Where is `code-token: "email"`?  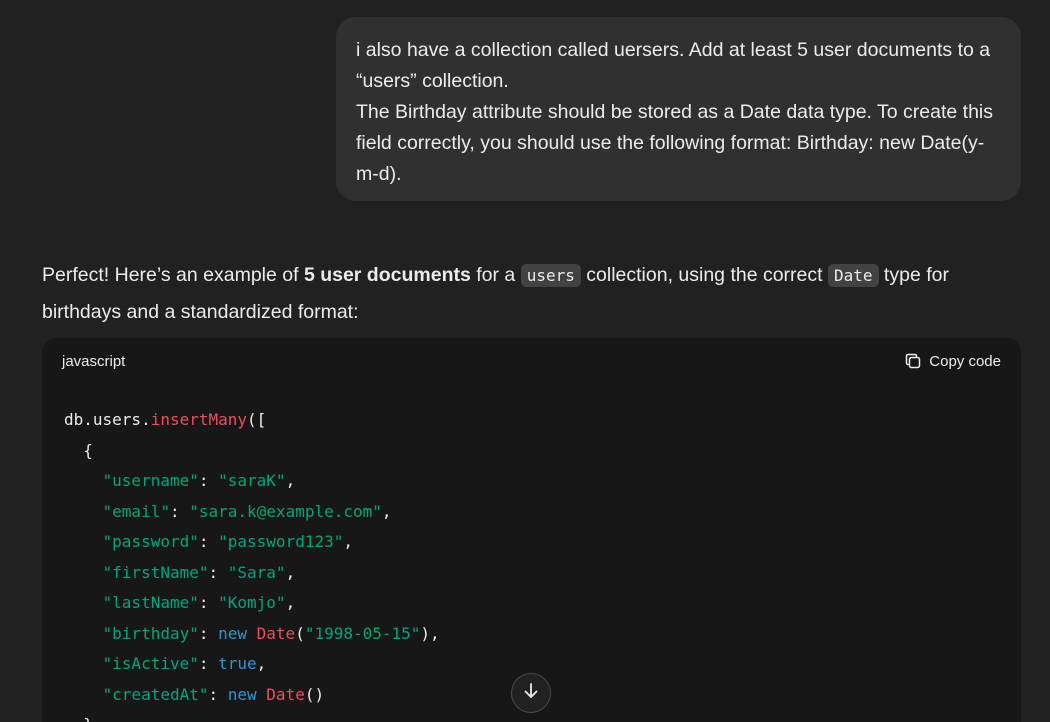 code-token: "email" is located at coordinates (136, 511).